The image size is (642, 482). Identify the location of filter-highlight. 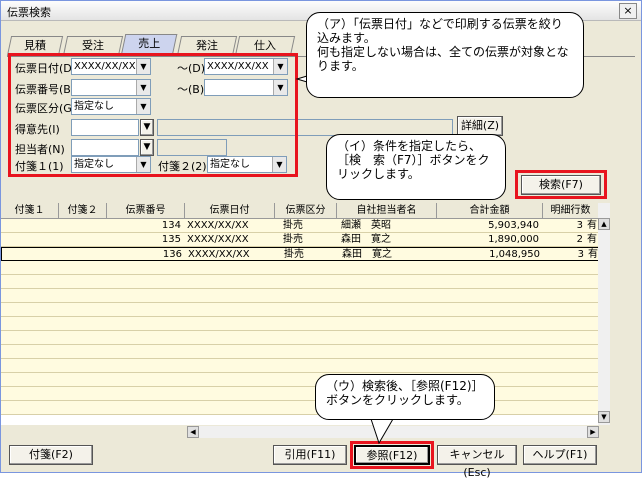
(153, 115).